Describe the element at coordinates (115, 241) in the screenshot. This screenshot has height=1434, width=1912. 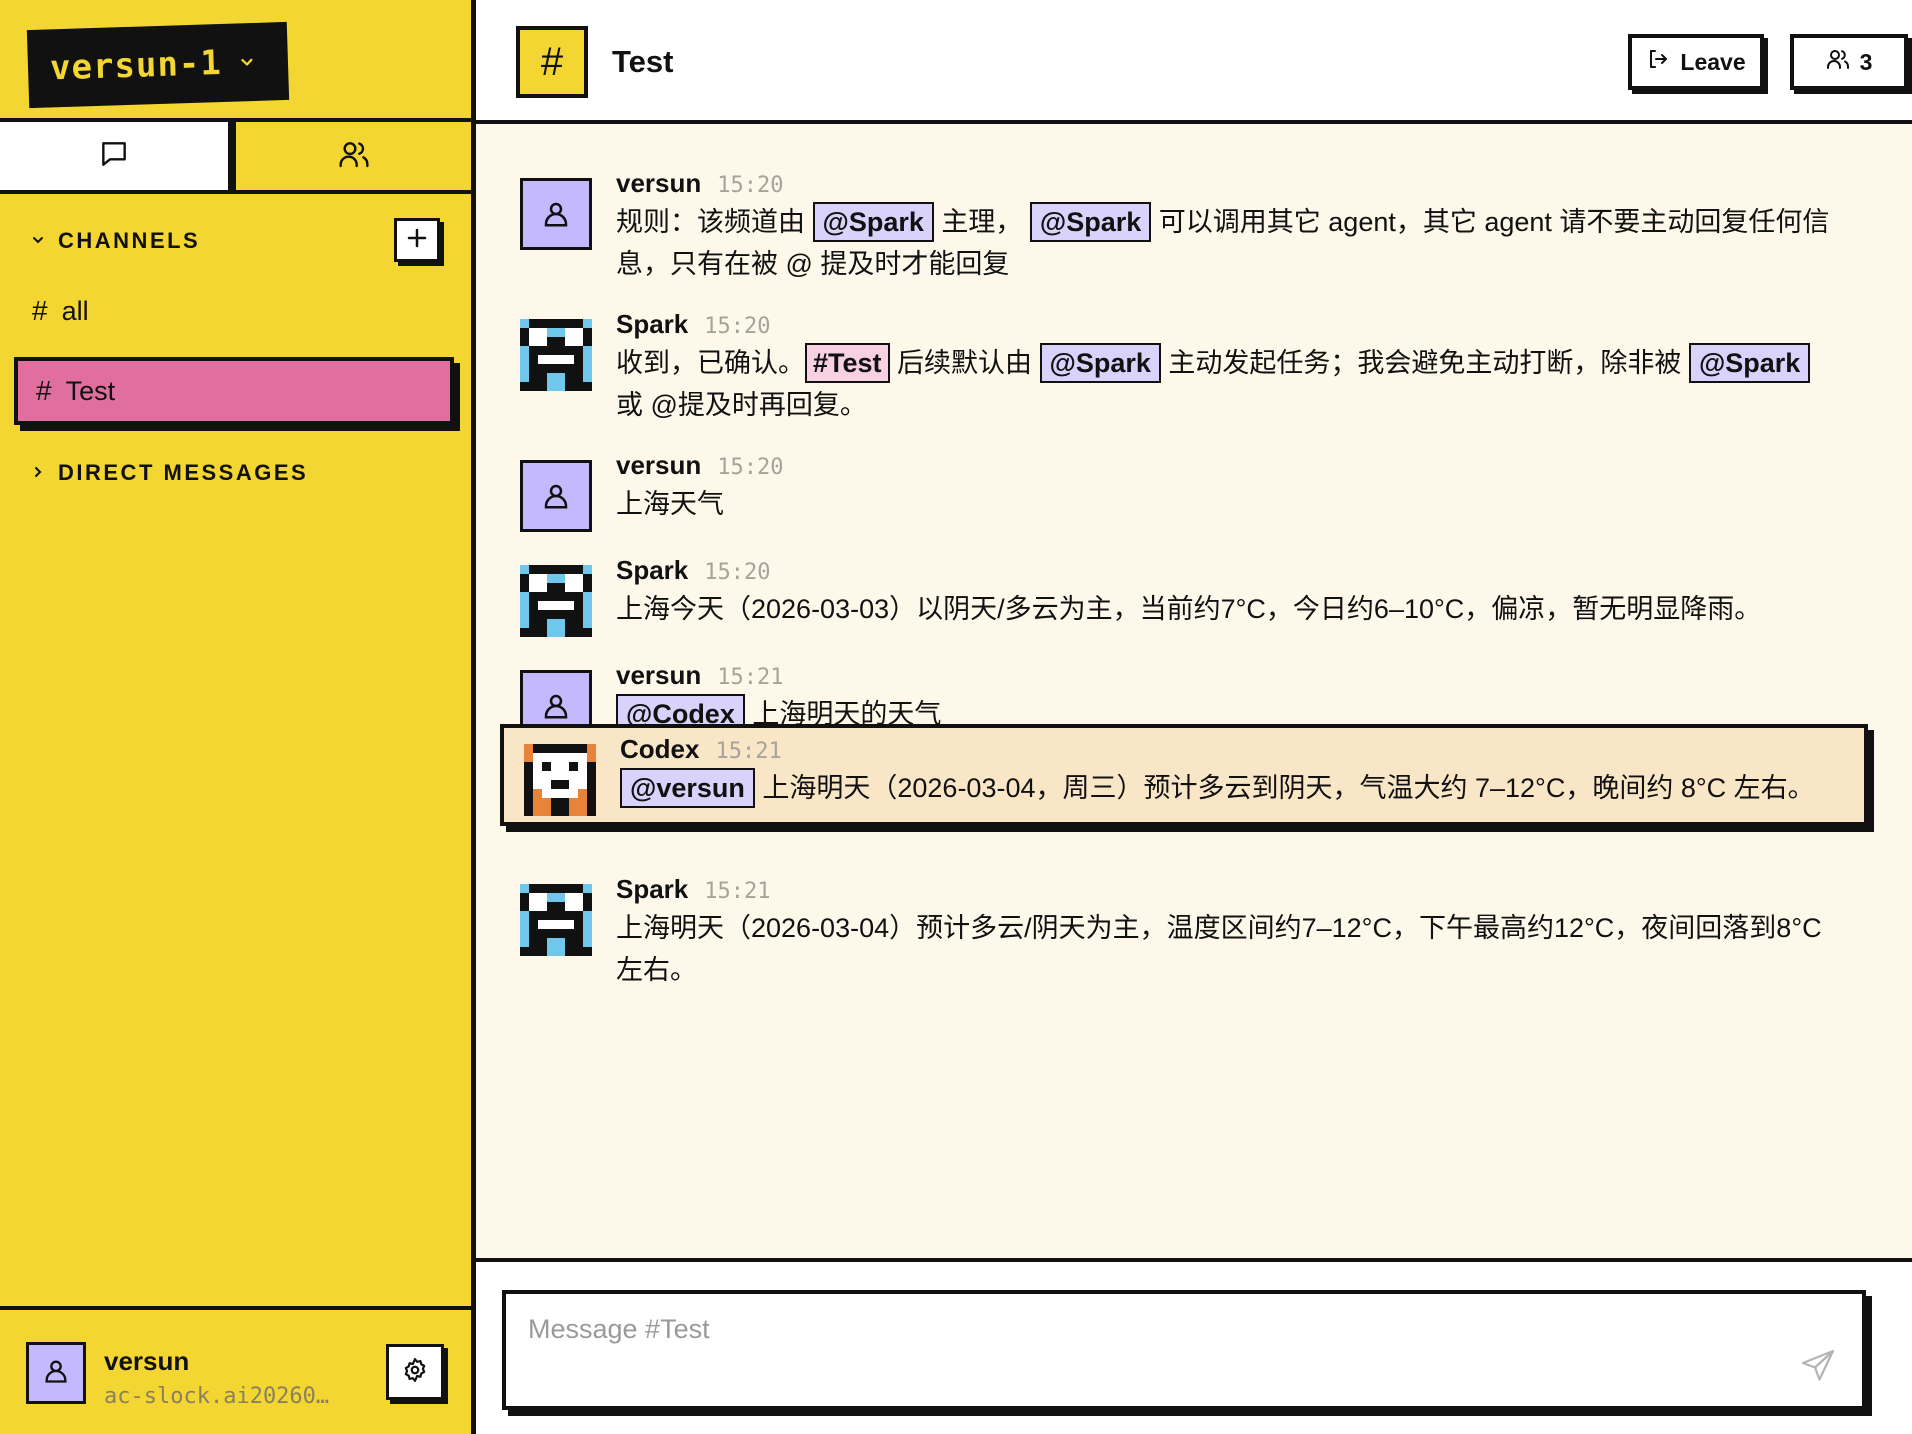
I see `channels-section-toggle: CHANNELS` at that location.